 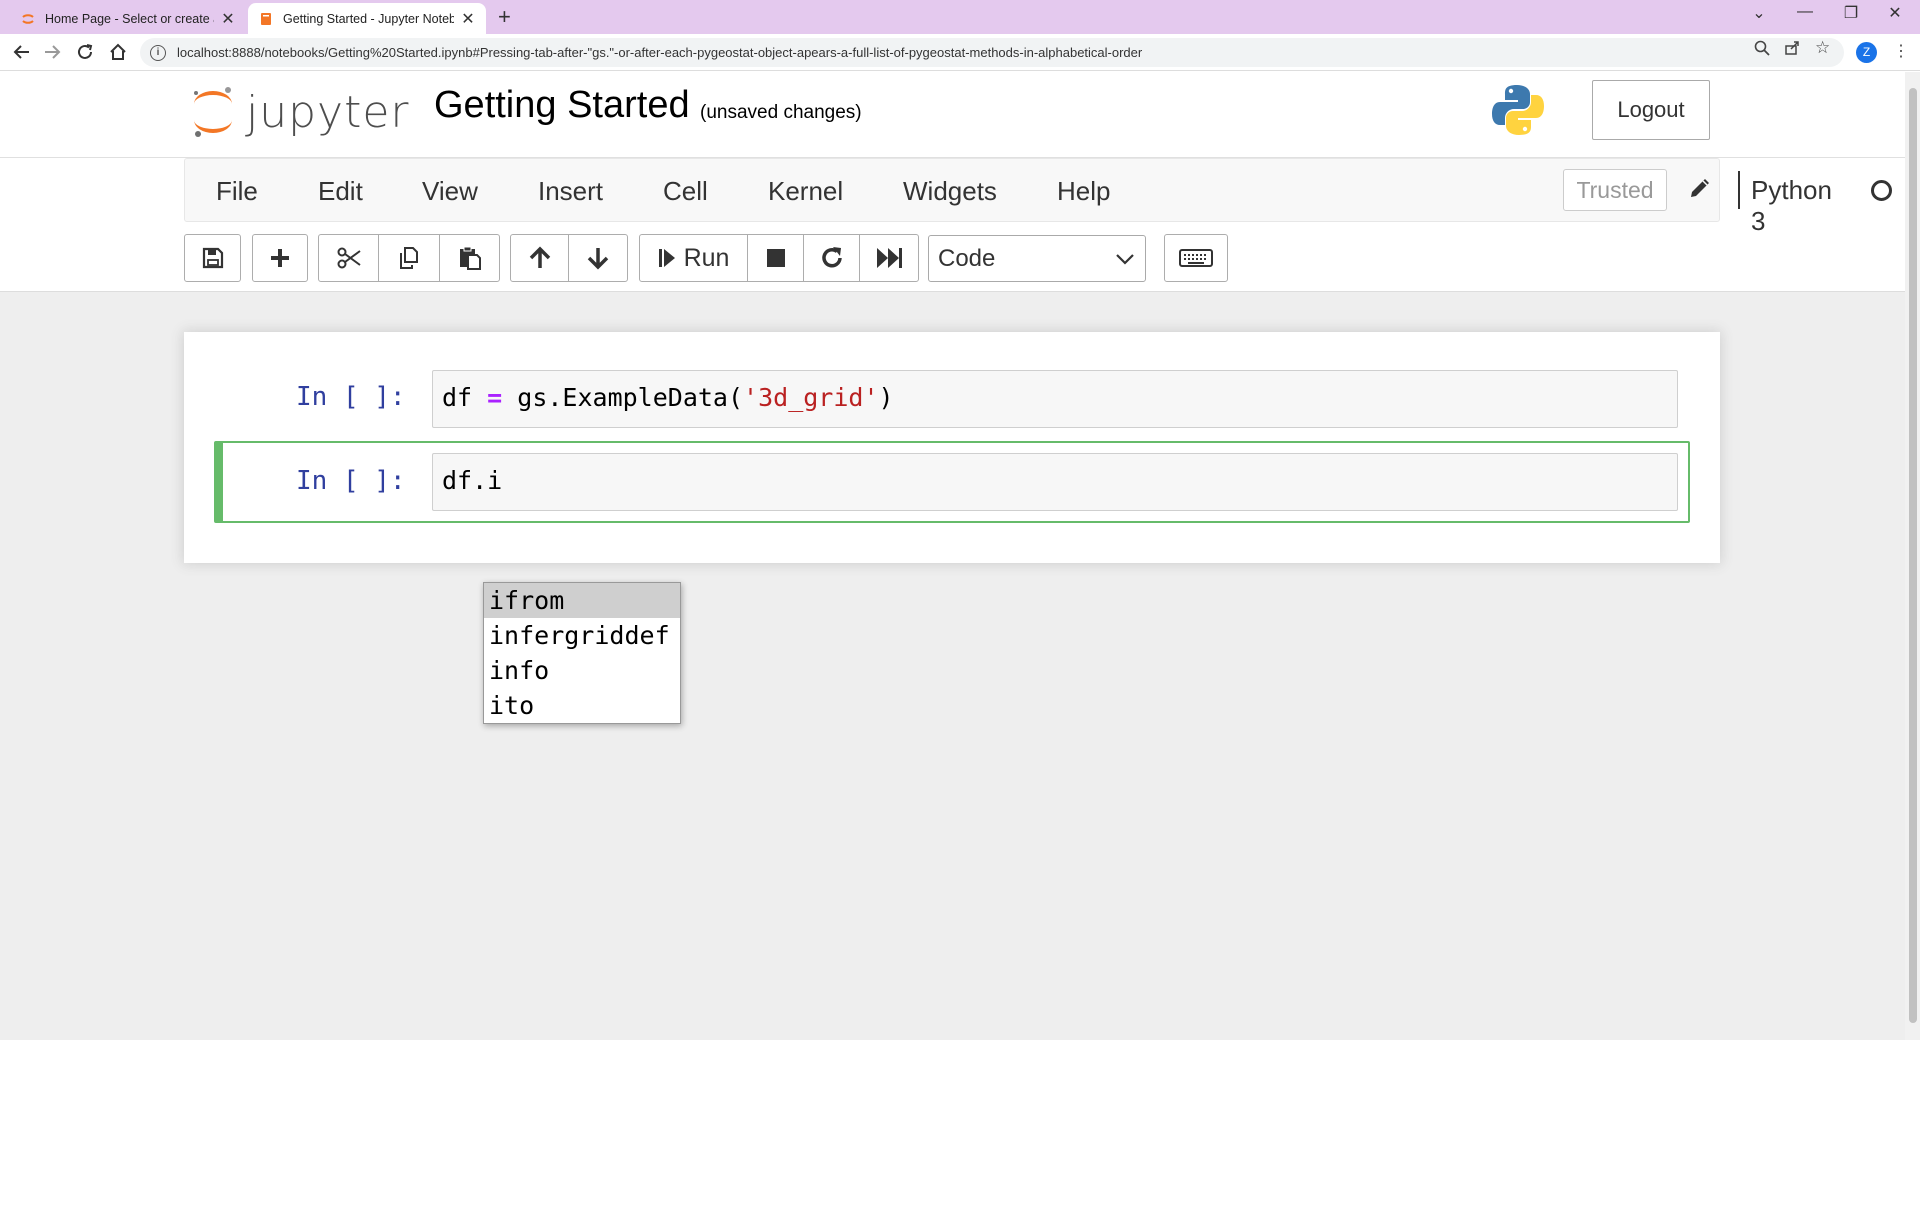 I want to click on home-icon, so click(x=118, y=52).